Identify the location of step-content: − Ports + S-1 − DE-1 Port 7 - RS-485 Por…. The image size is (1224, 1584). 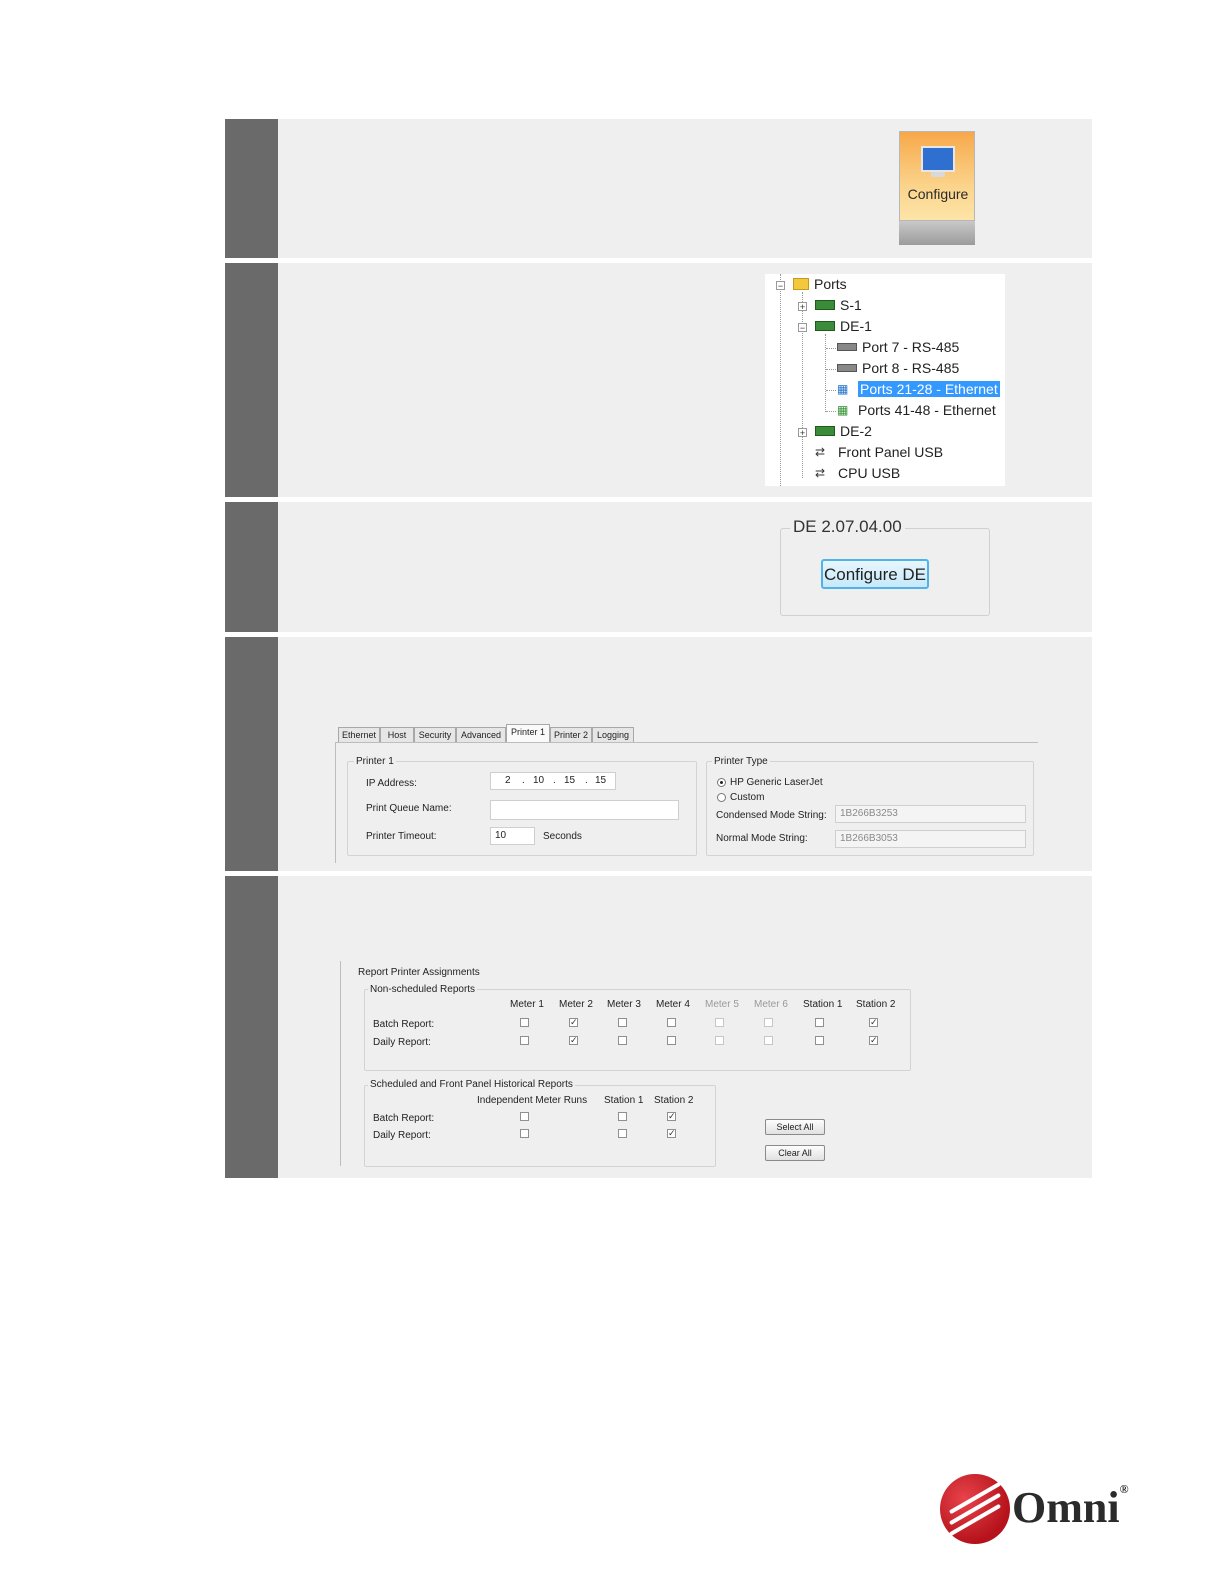
(685, 380).